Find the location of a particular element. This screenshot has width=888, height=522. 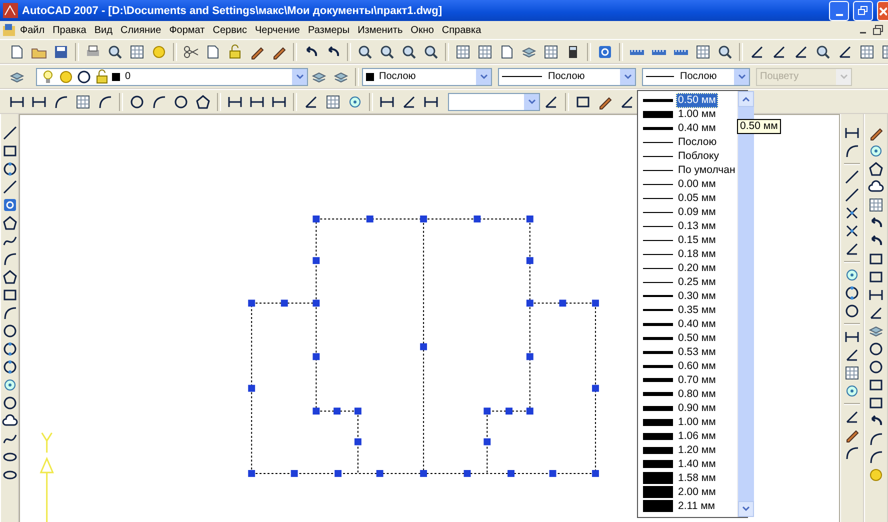

document-icon is located at coordinates (9, 30).